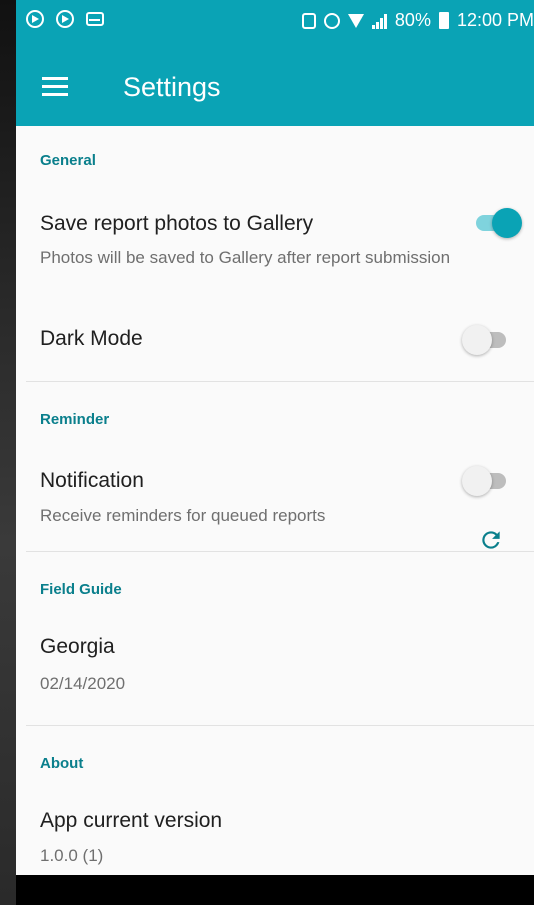  What do you see at coordinates (275, 890) in the screenshot?
I see `navigation-bar` at bounding box center [275, 890].